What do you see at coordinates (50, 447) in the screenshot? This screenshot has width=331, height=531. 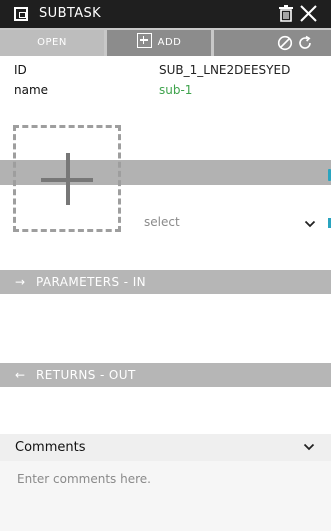 I see `comments-title: Comments` at bounding box center [50, 447].